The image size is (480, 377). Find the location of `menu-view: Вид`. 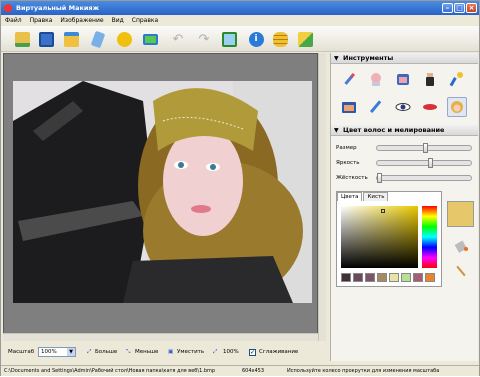

menu-view: Вид is located at coordinates (118, 20).